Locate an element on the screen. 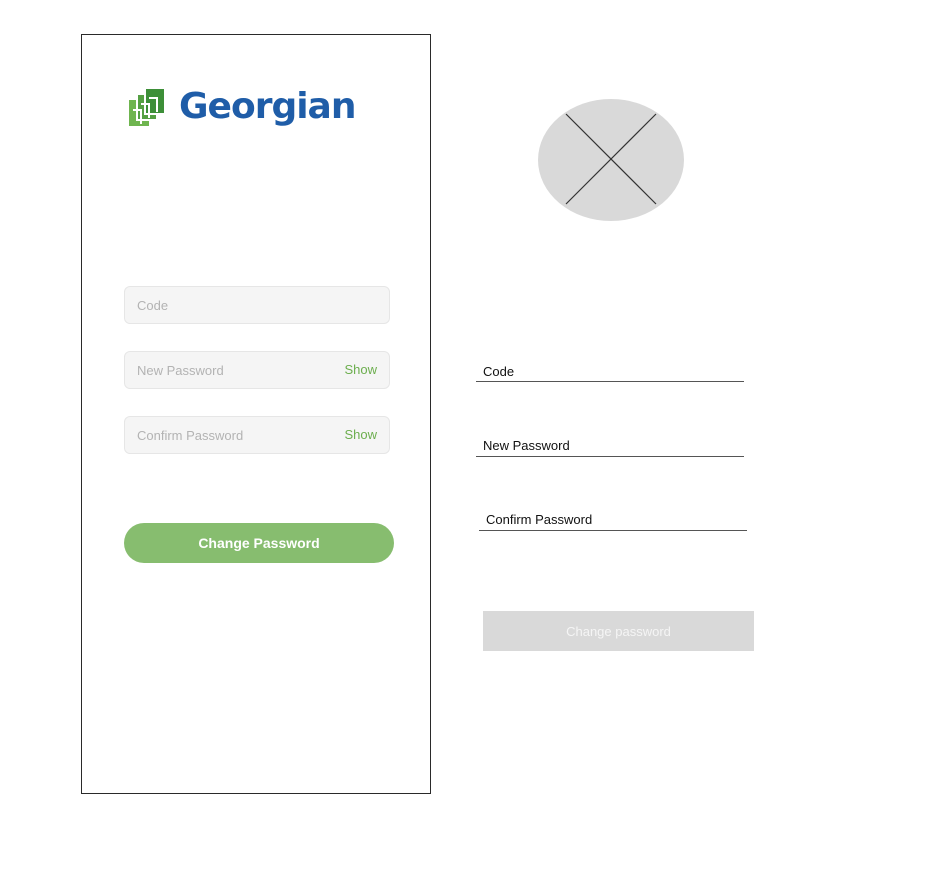 The width and height of the screenshot is (930, 894). code-input is located at coordinates (232, 305).